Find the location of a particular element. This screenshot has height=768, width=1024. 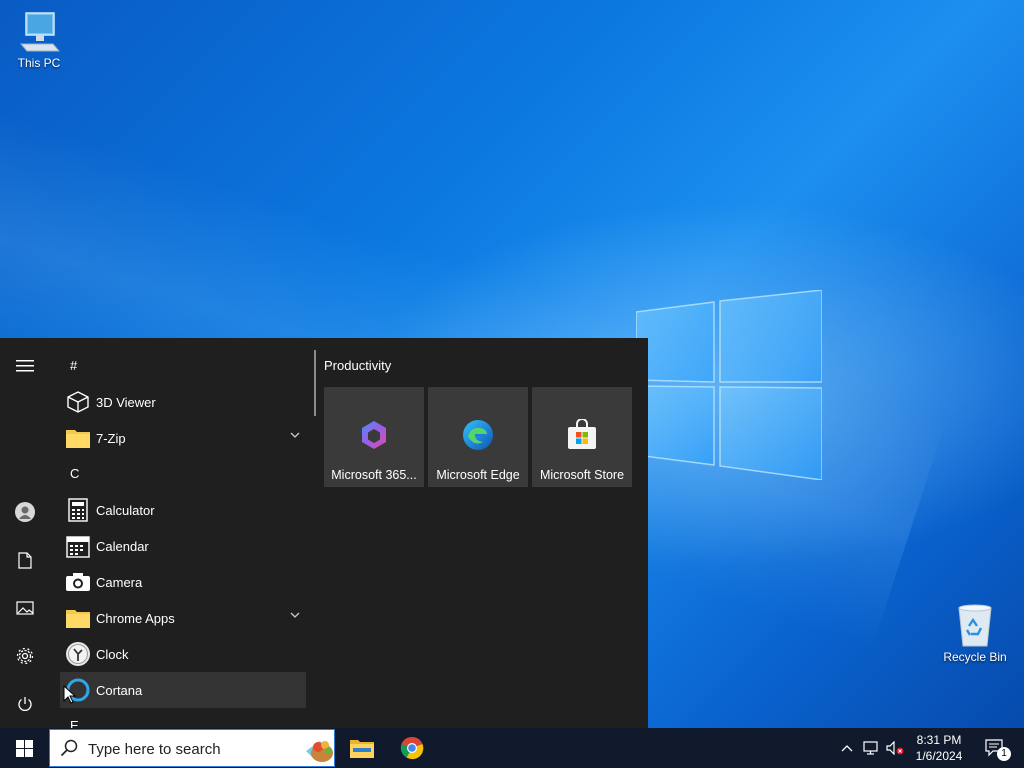

network-icon is located at coordinates (870, 748).